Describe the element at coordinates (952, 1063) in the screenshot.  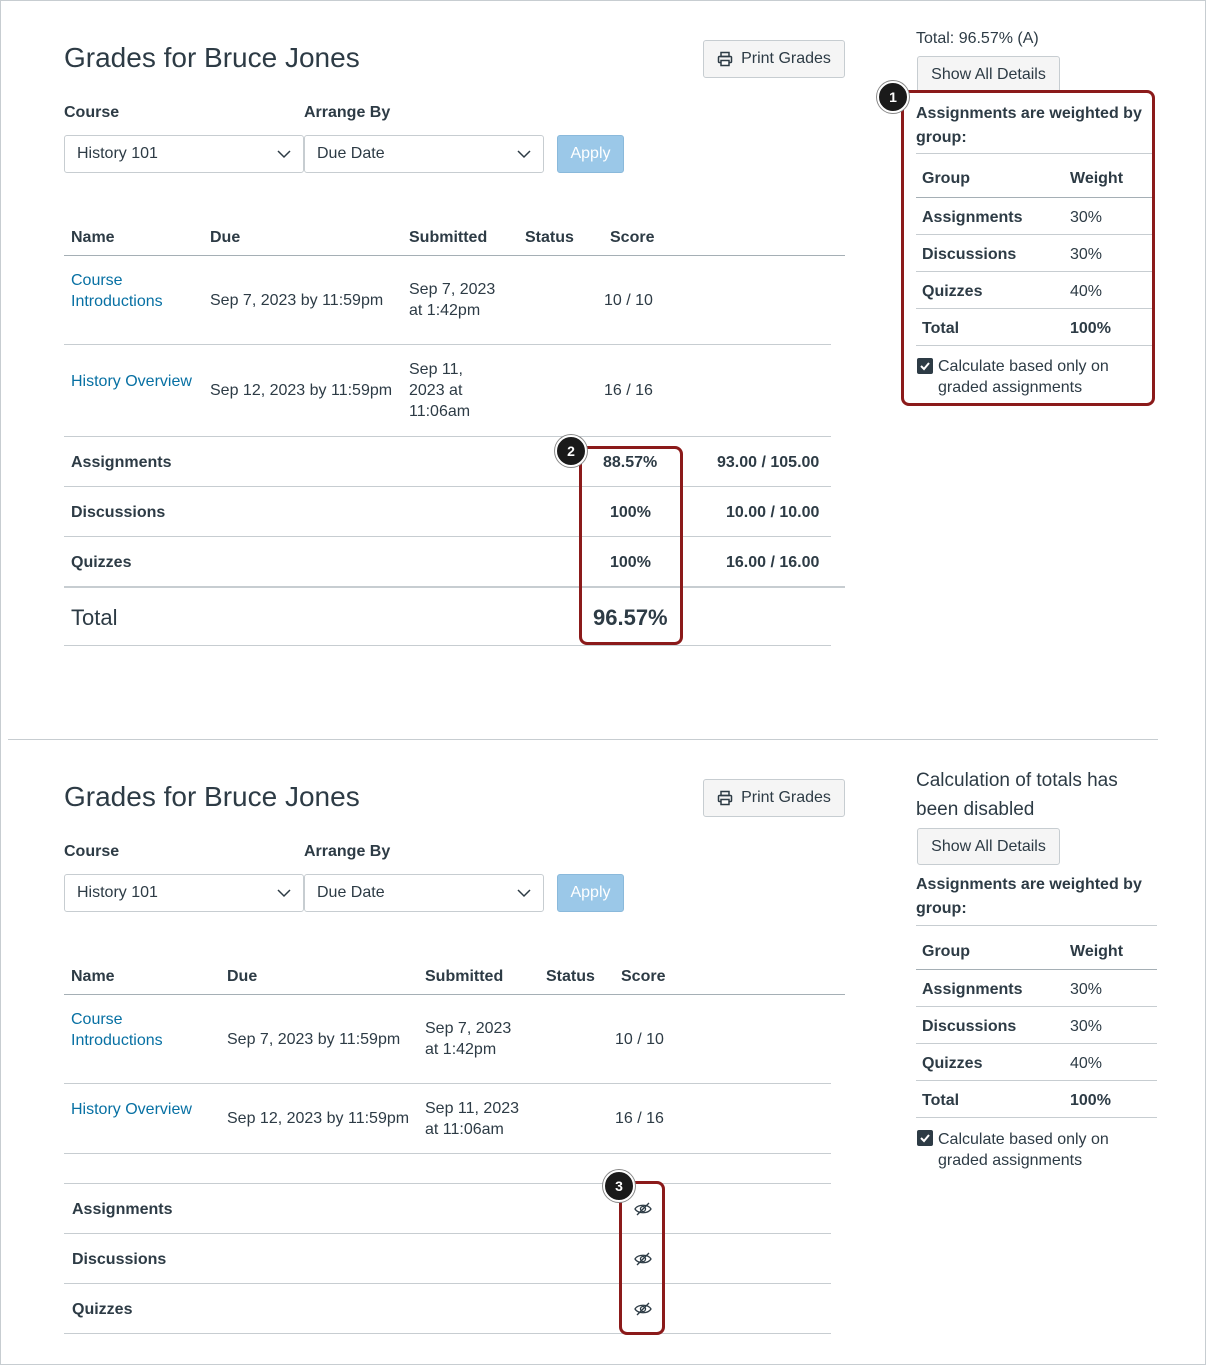
I see `weight-group-name: Quizzes` at that location.